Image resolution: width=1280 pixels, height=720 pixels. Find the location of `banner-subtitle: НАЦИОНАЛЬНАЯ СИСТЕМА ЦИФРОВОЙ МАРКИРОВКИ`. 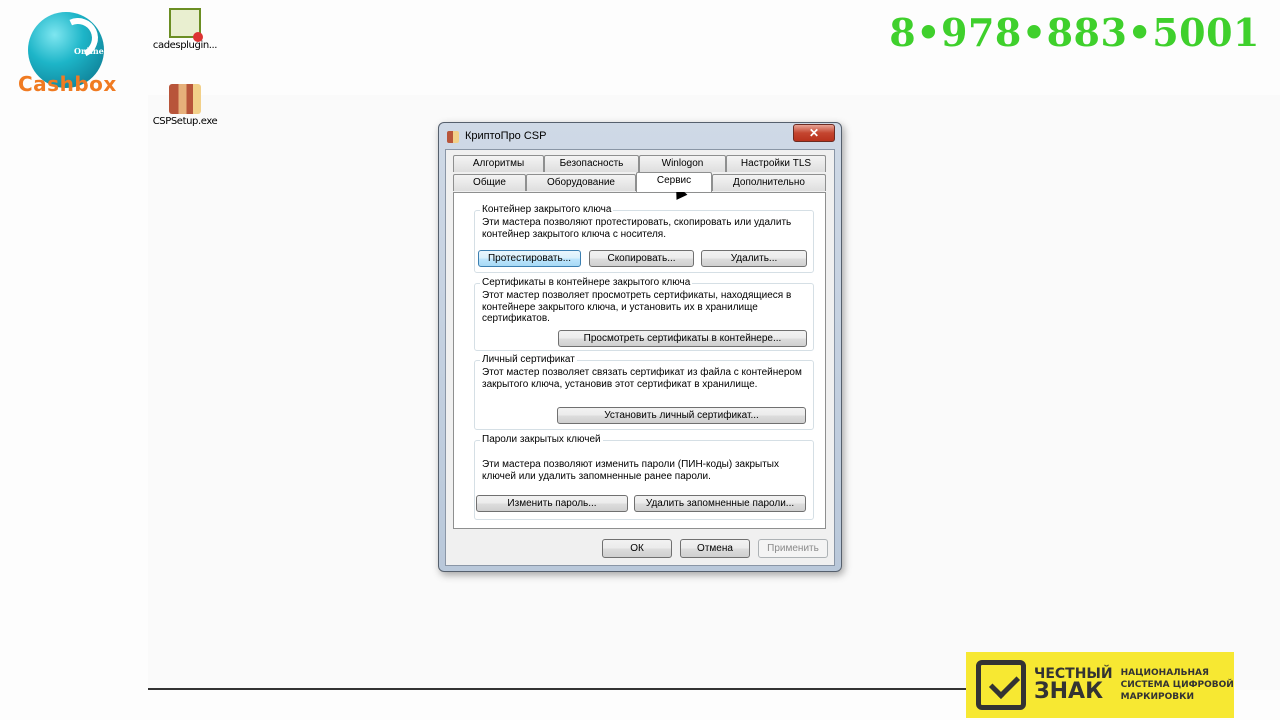

banner-subtitle: НАЦИОНАЛЬНАЯ СИСТЕМА ЦИФРОВОЙ МАРКИРОВКИ is located at coordinates (1177, 685).